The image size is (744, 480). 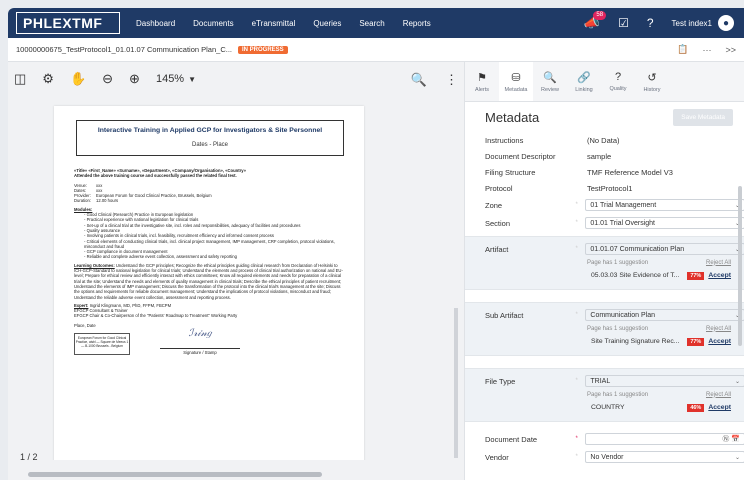 I want to click on field-label: Filing Structure, so click(x=510, y=172).